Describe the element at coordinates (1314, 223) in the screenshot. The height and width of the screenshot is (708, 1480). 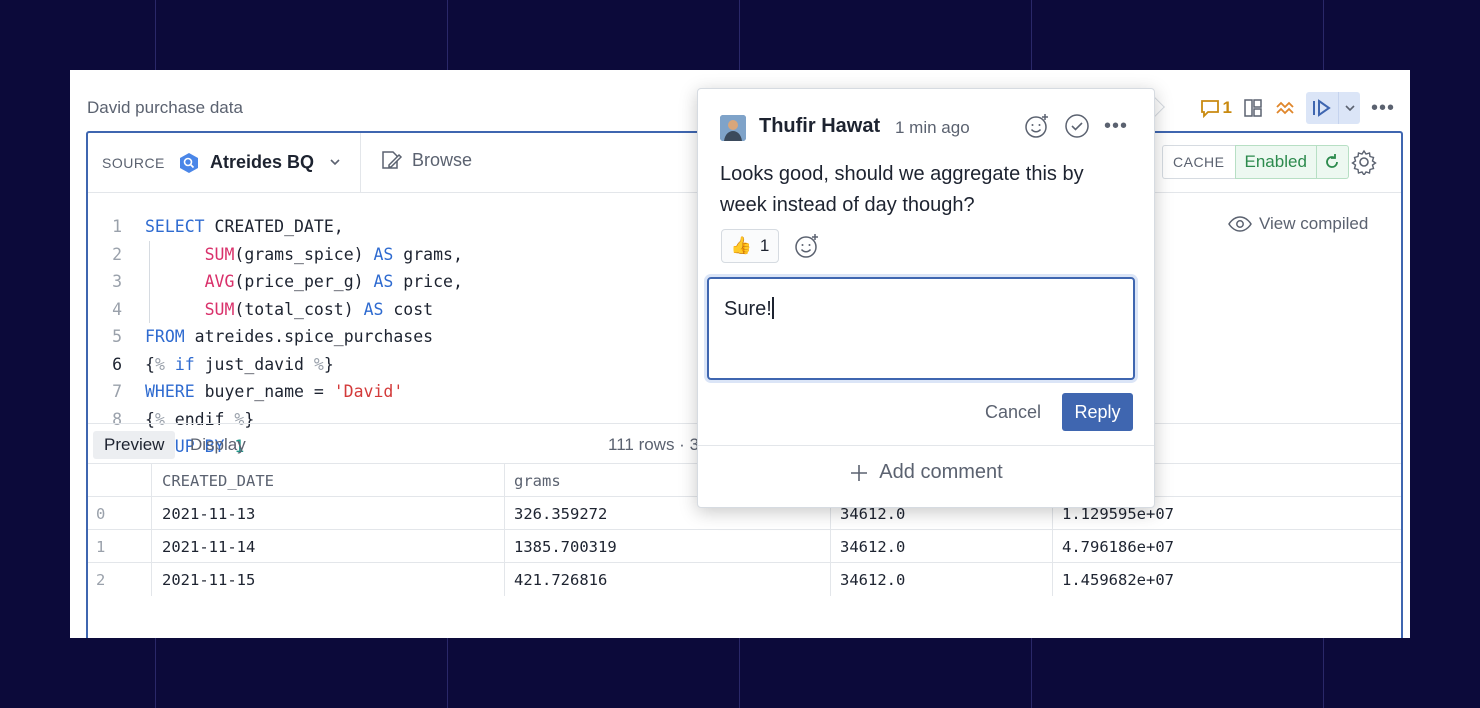
I see `view-compiled-label: View compiled` at that location.